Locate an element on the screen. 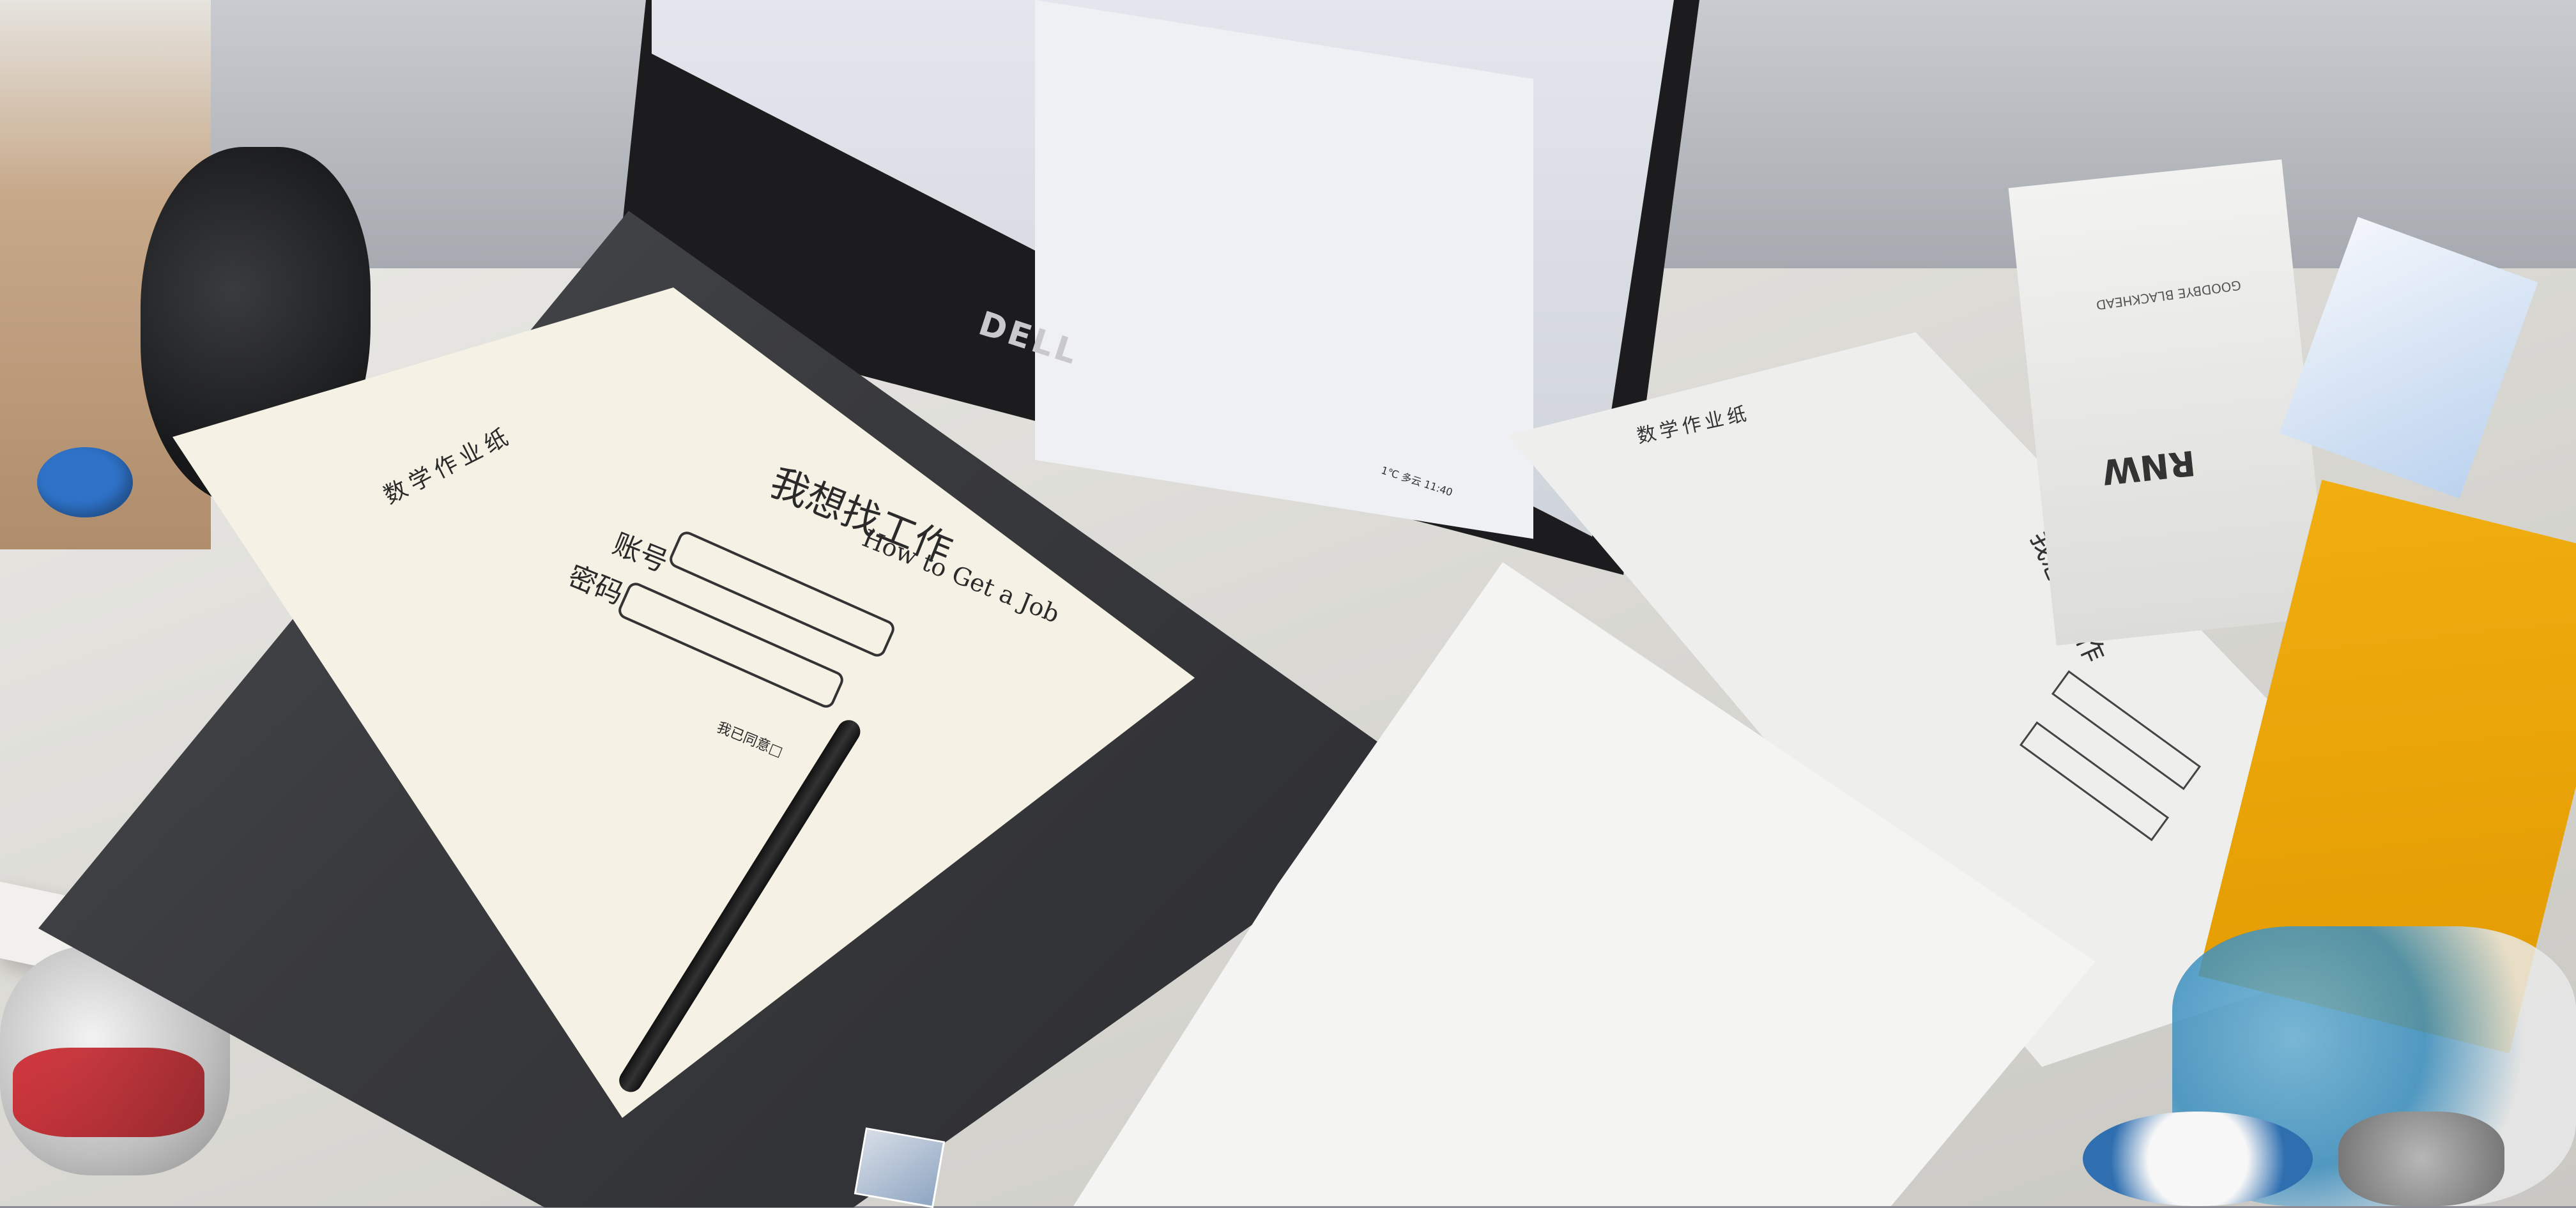  document-page-on-screen is located at coordinates (1284, 269).